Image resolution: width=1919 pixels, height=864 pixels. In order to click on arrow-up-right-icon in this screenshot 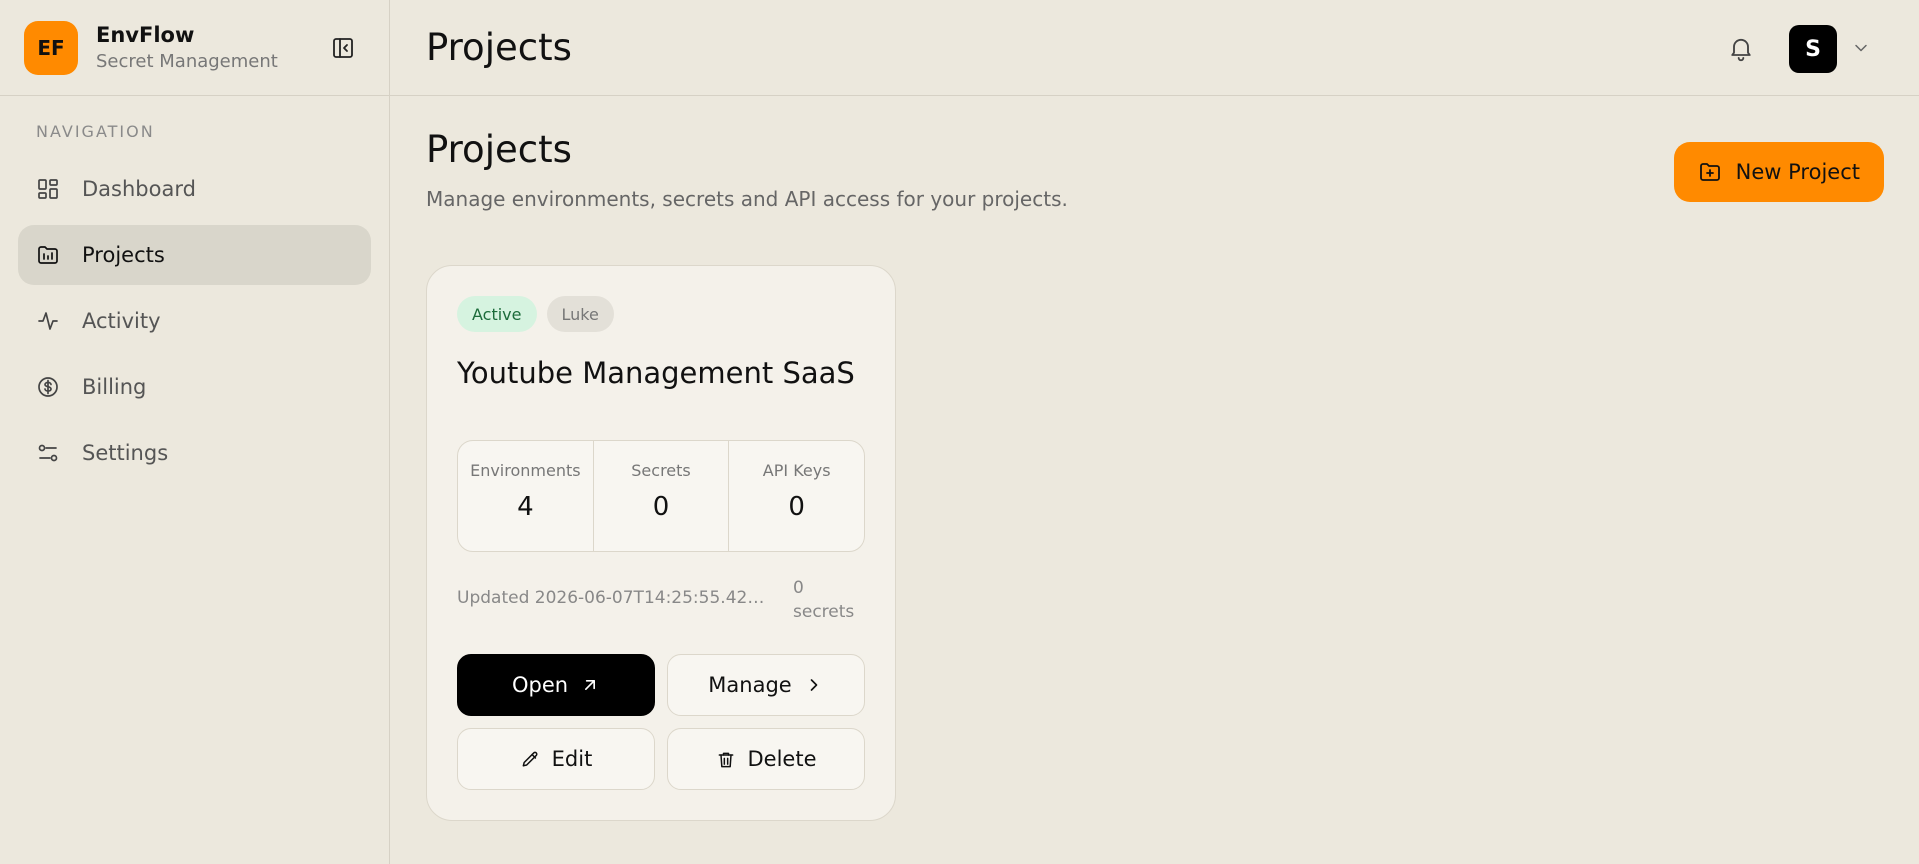, I will do `click(590, 685)`.